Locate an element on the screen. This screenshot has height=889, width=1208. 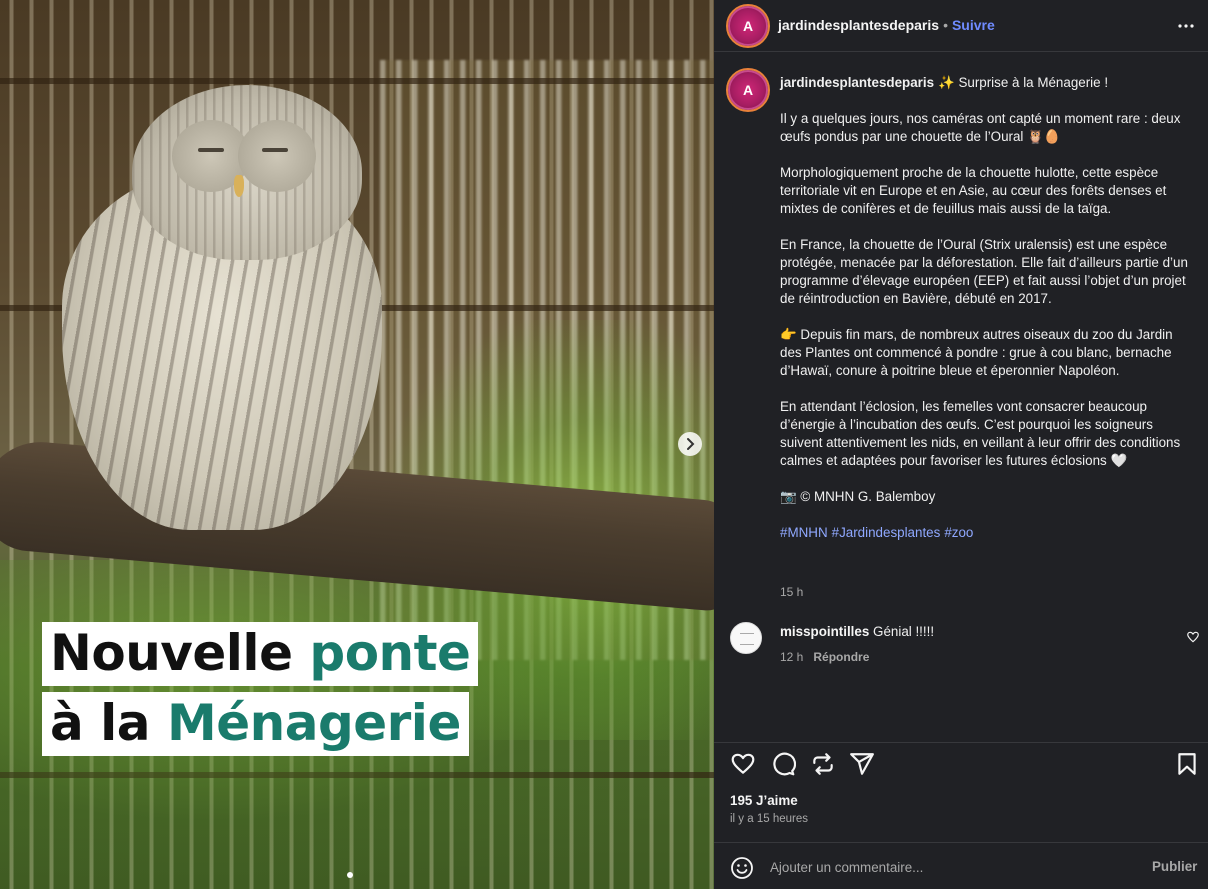
comment-input is located at coordinates (950, 867).